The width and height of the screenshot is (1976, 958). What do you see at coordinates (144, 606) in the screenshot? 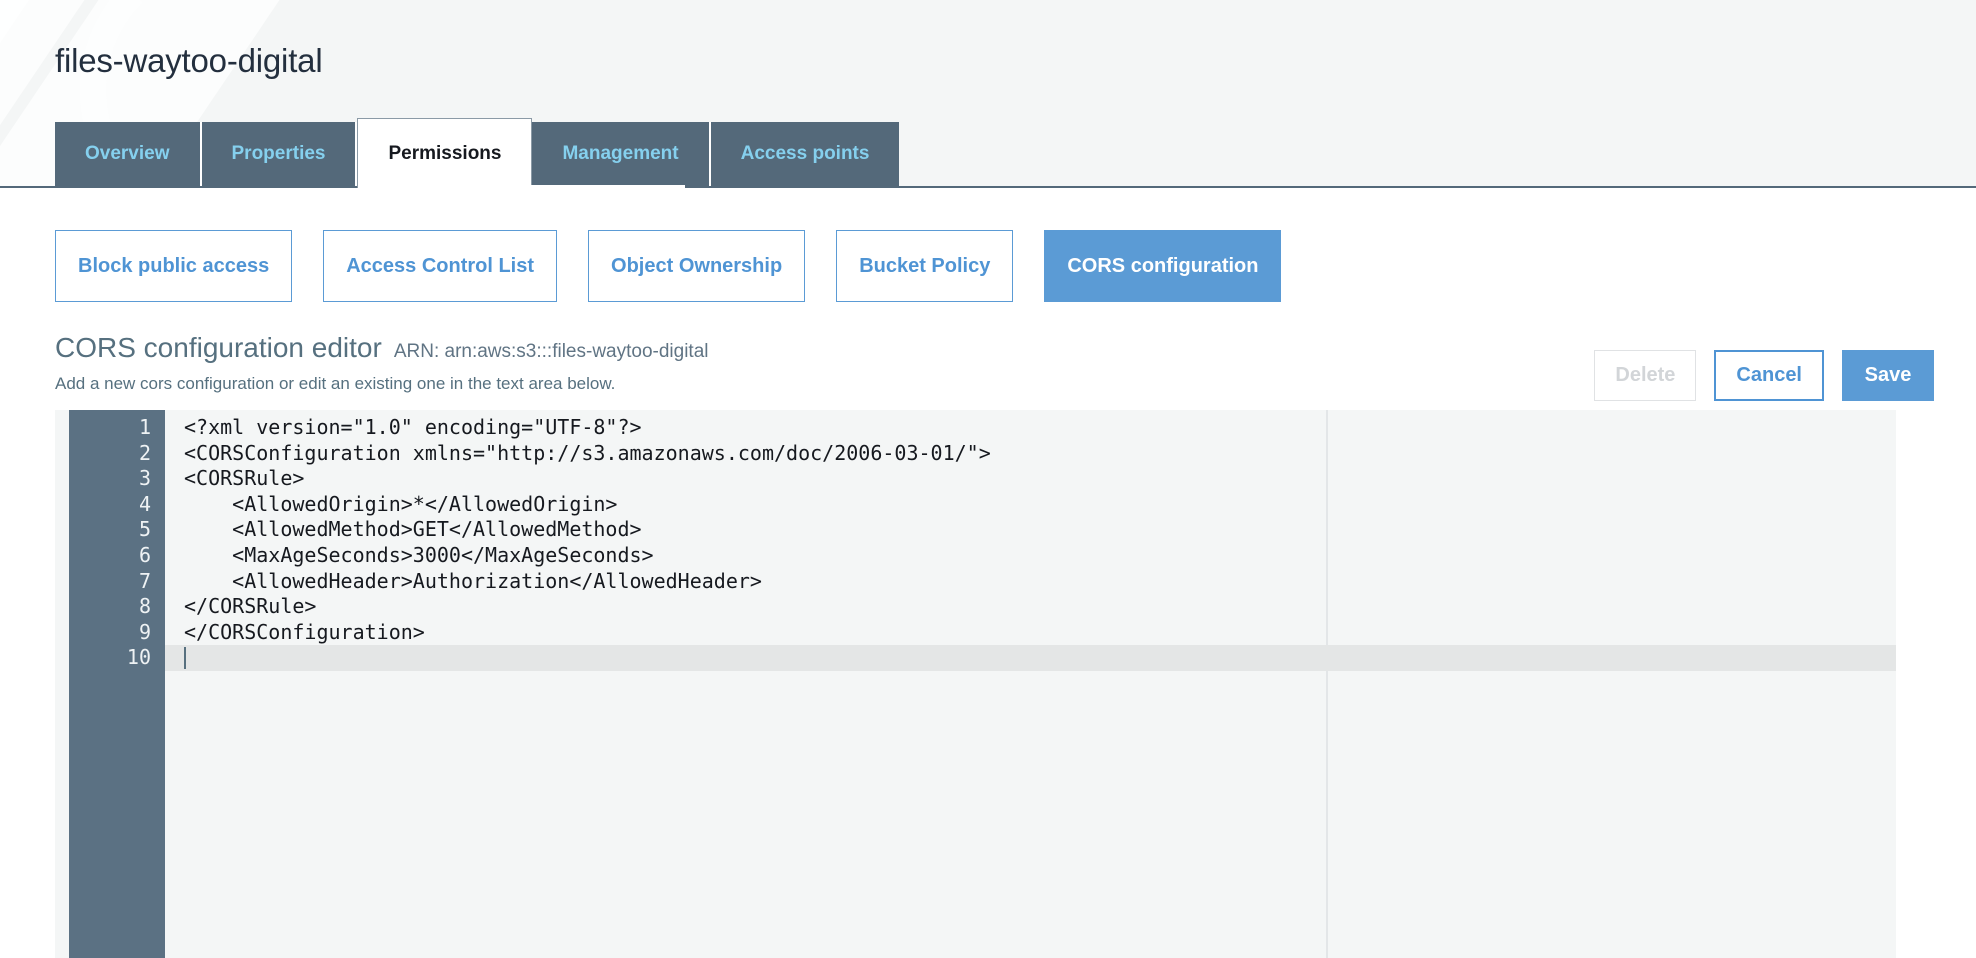
I see `line-number: 8` at bounding box center [144, 606].